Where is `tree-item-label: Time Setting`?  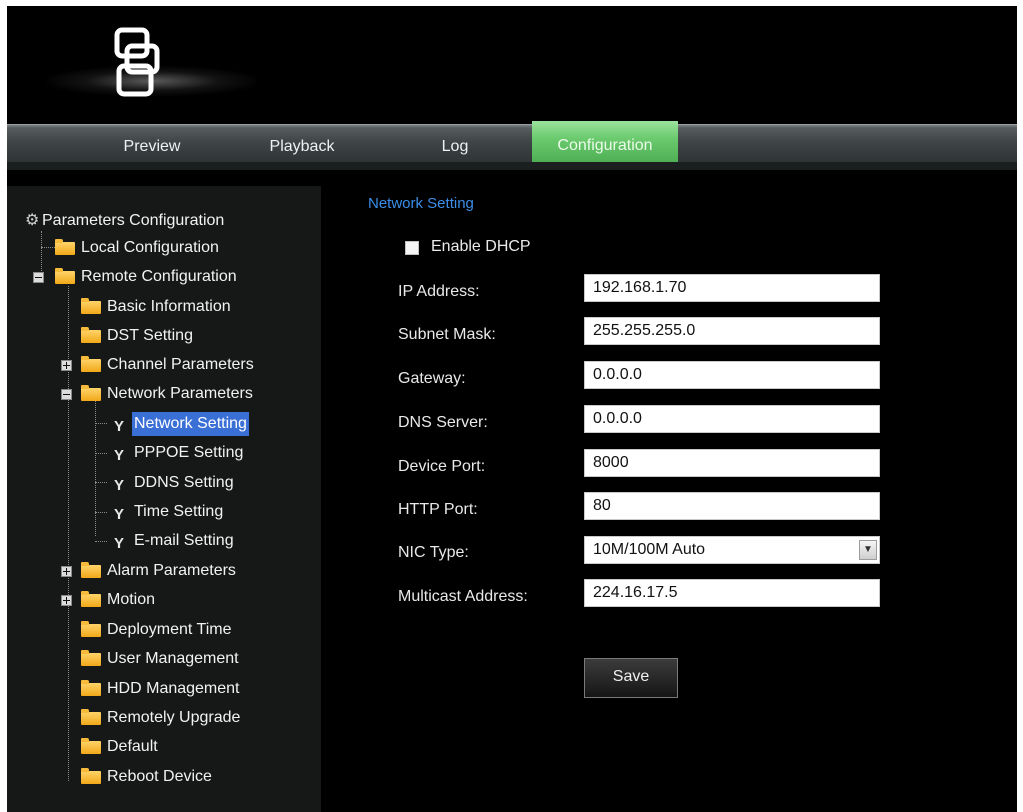
tree-item-label: Time Setting is located at coordinates (179, 511).